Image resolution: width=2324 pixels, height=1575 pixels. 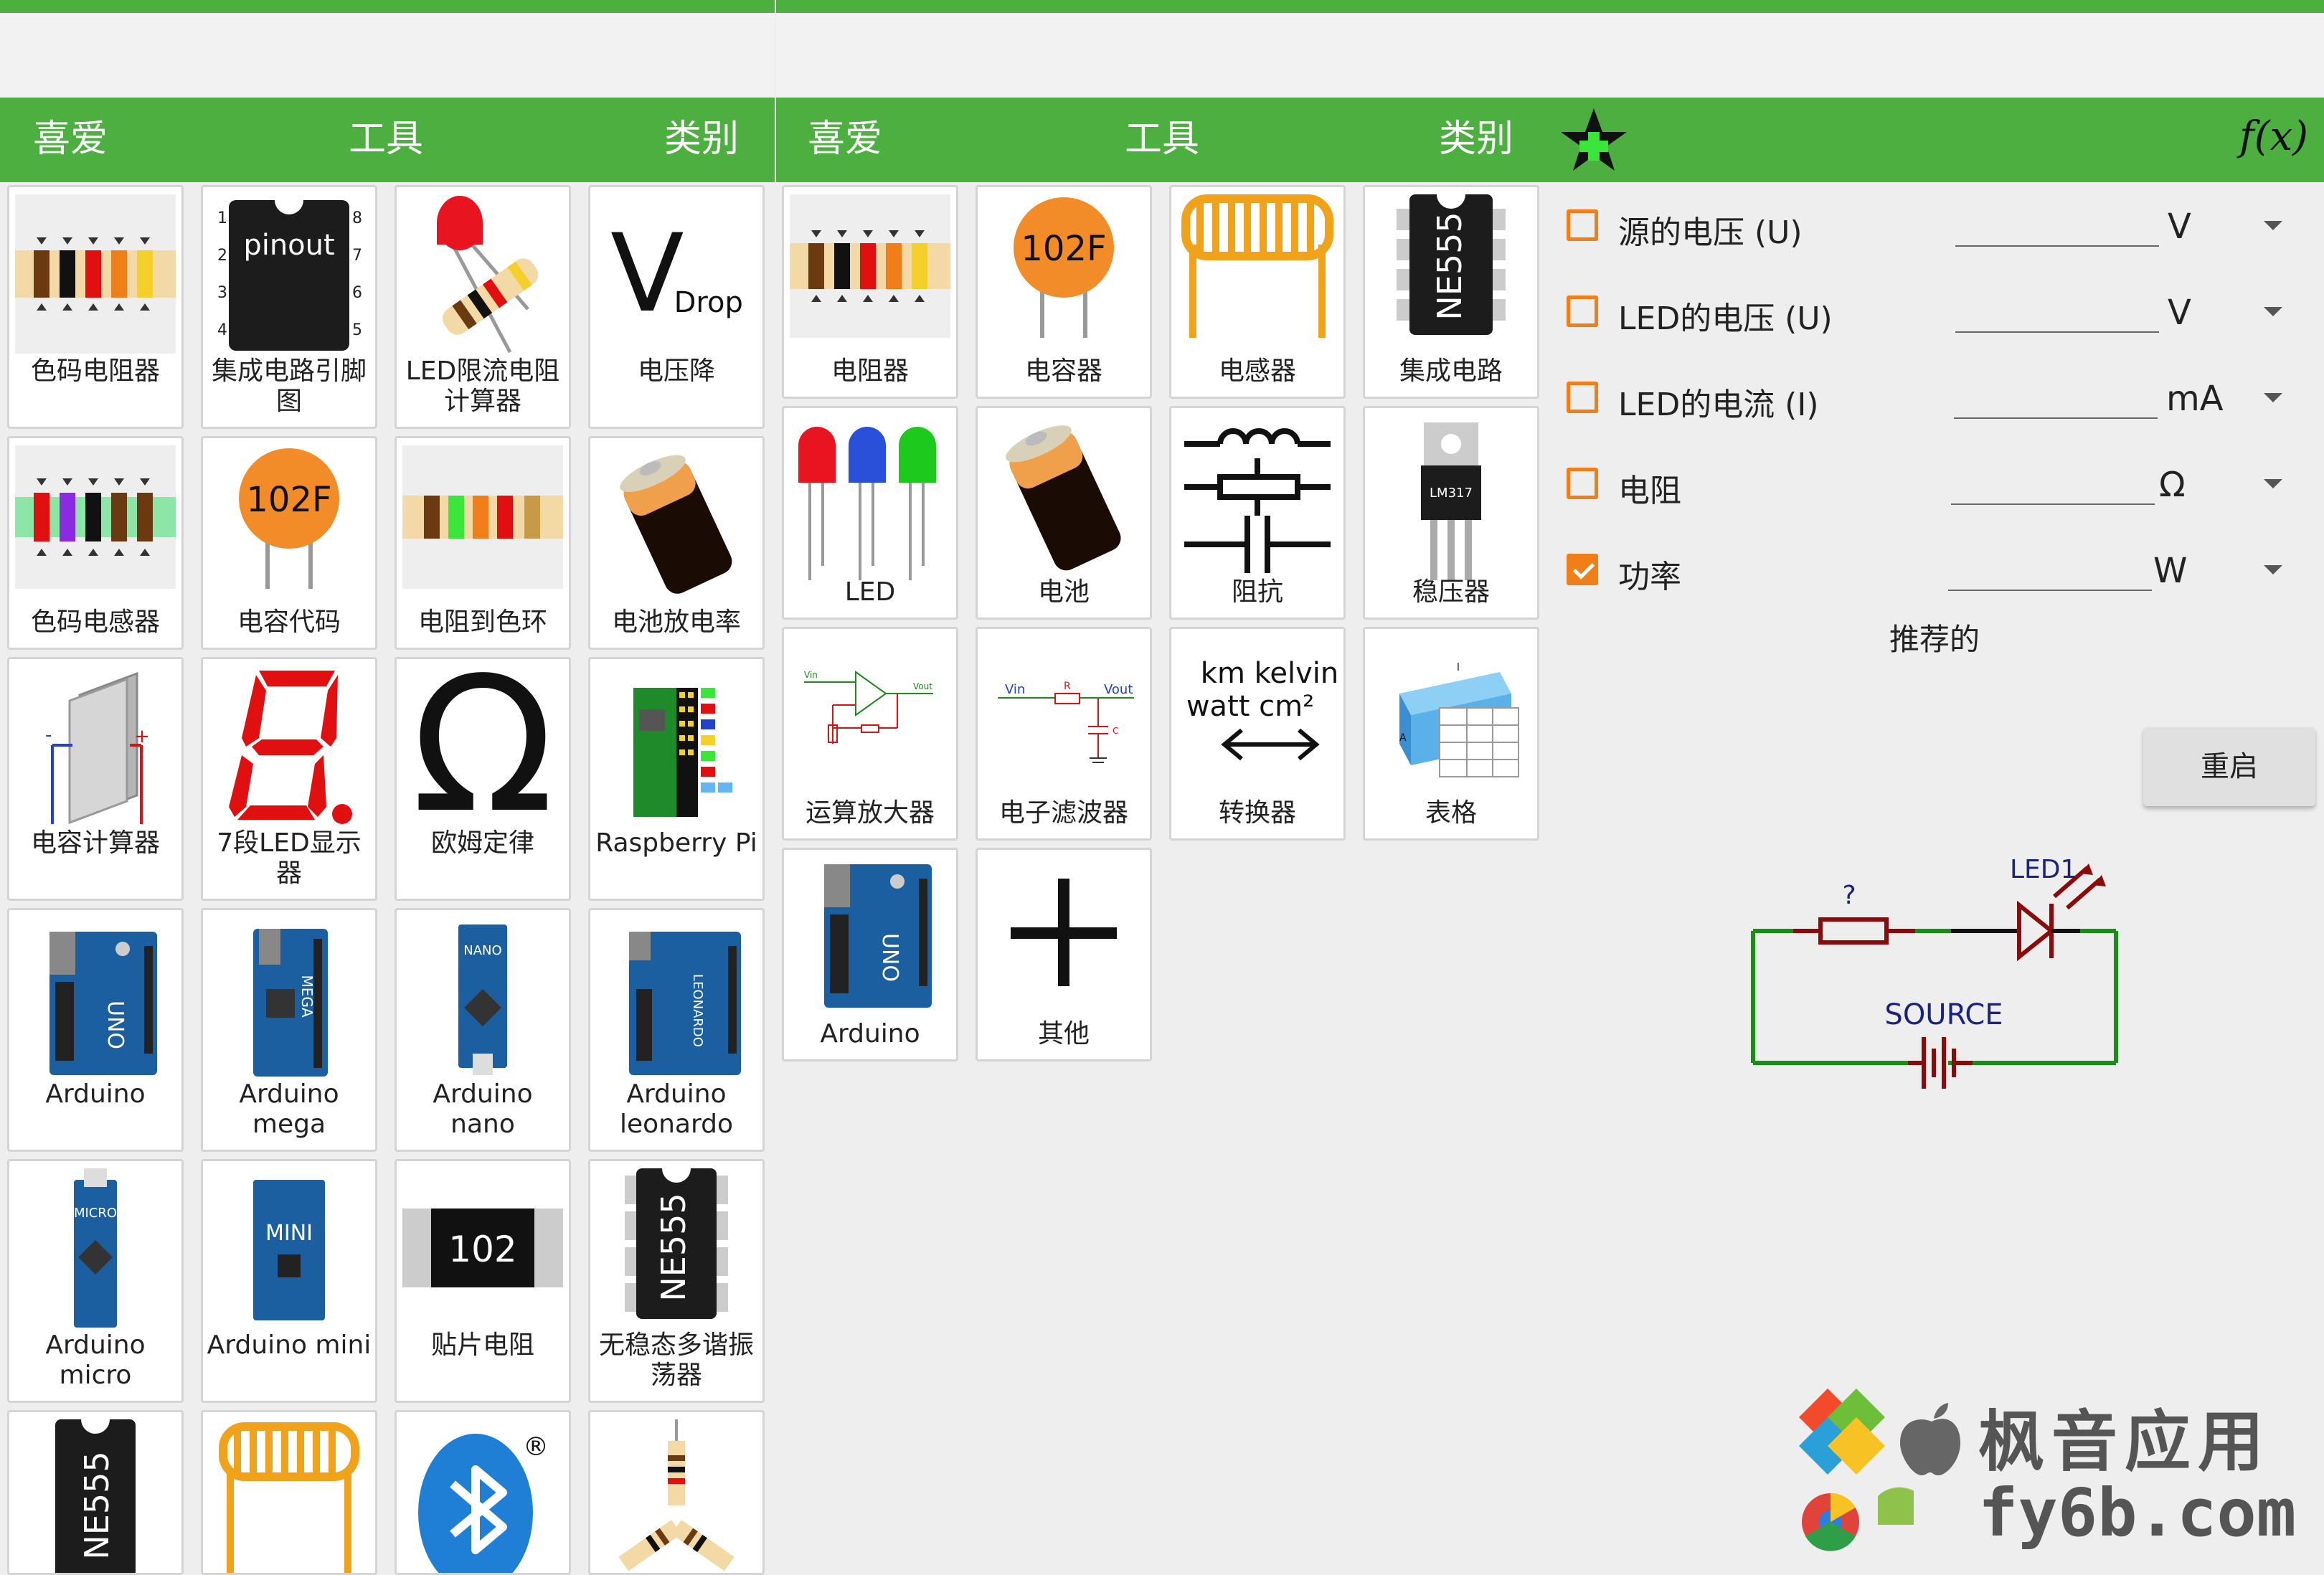 What do you see at coordinates (1063, 936) in the screenshot?
I see `plus-icon` at bounding box center [1063, 936].